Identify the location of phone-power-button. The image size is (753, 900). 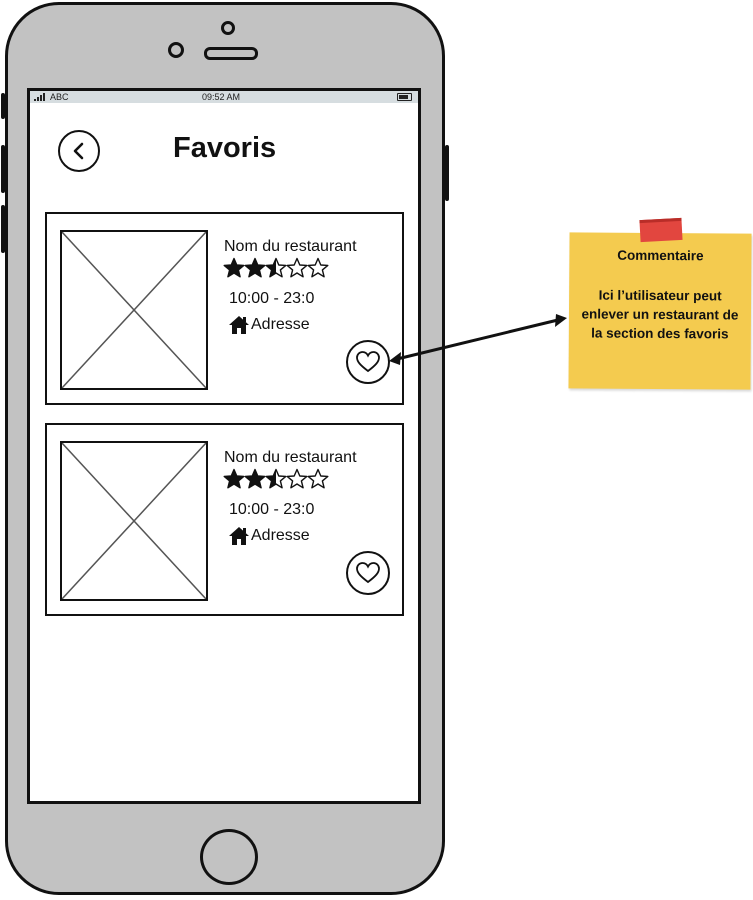
(447, 173).